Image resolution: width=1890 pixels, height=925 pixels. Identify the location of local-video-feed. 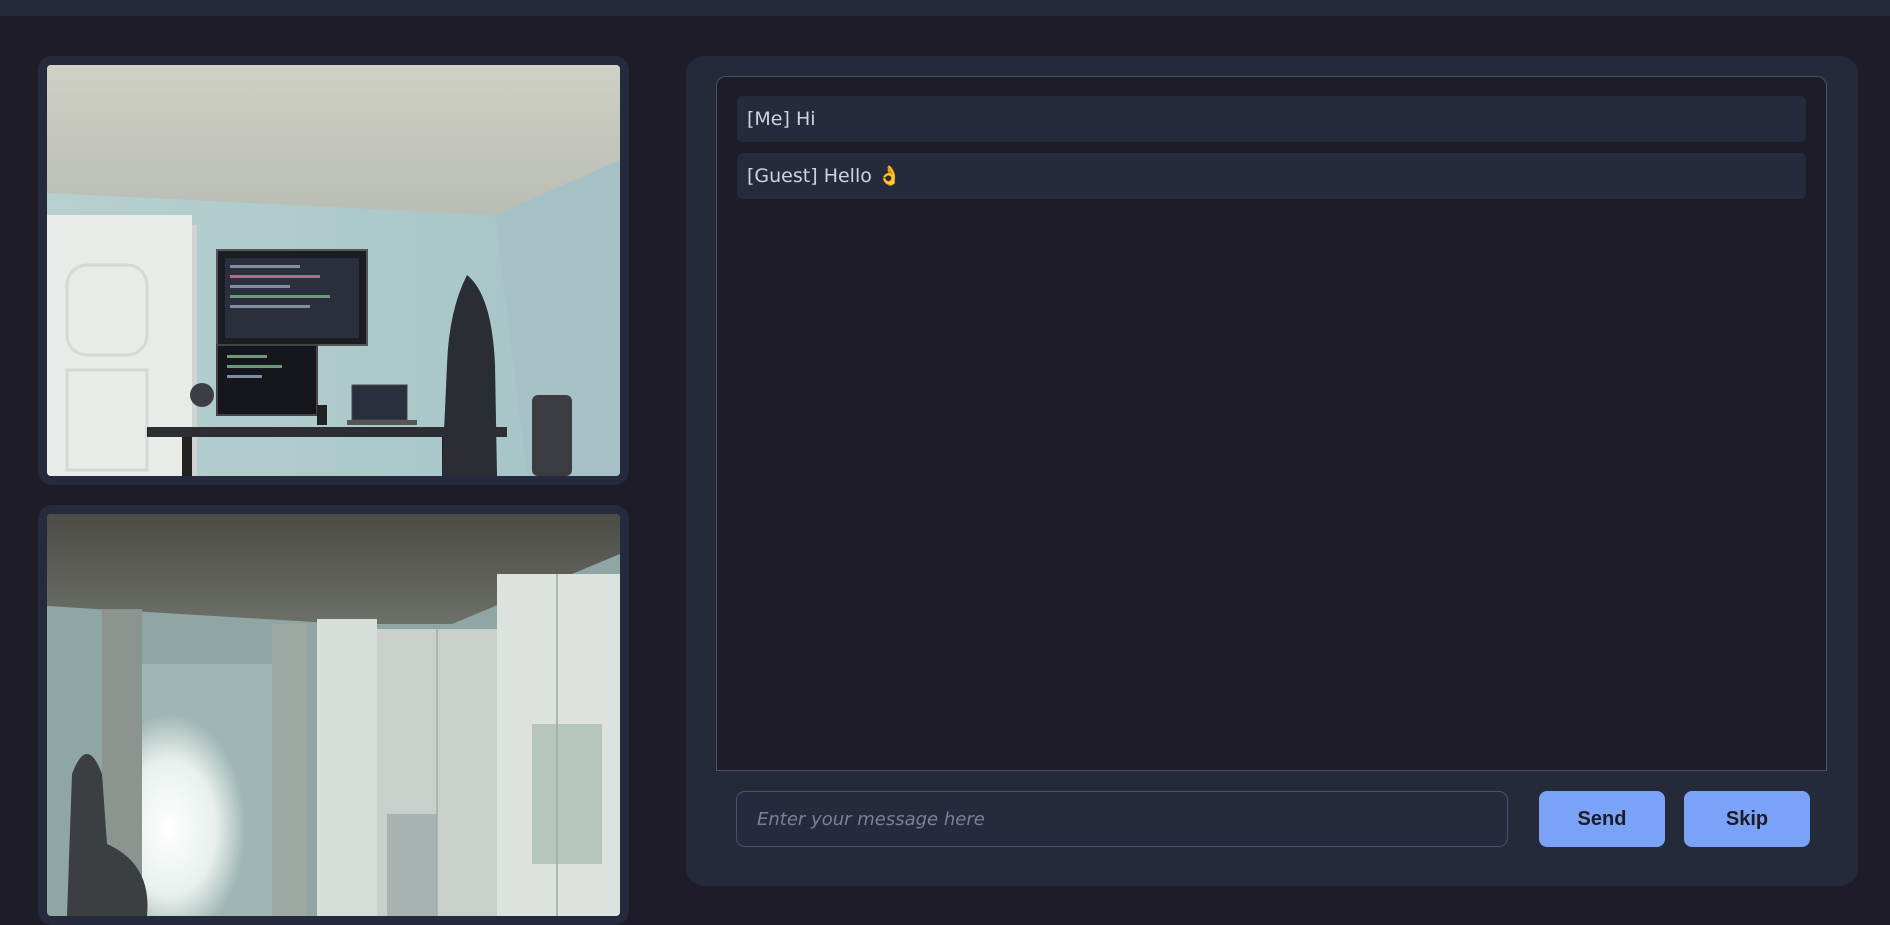
(333, 270).